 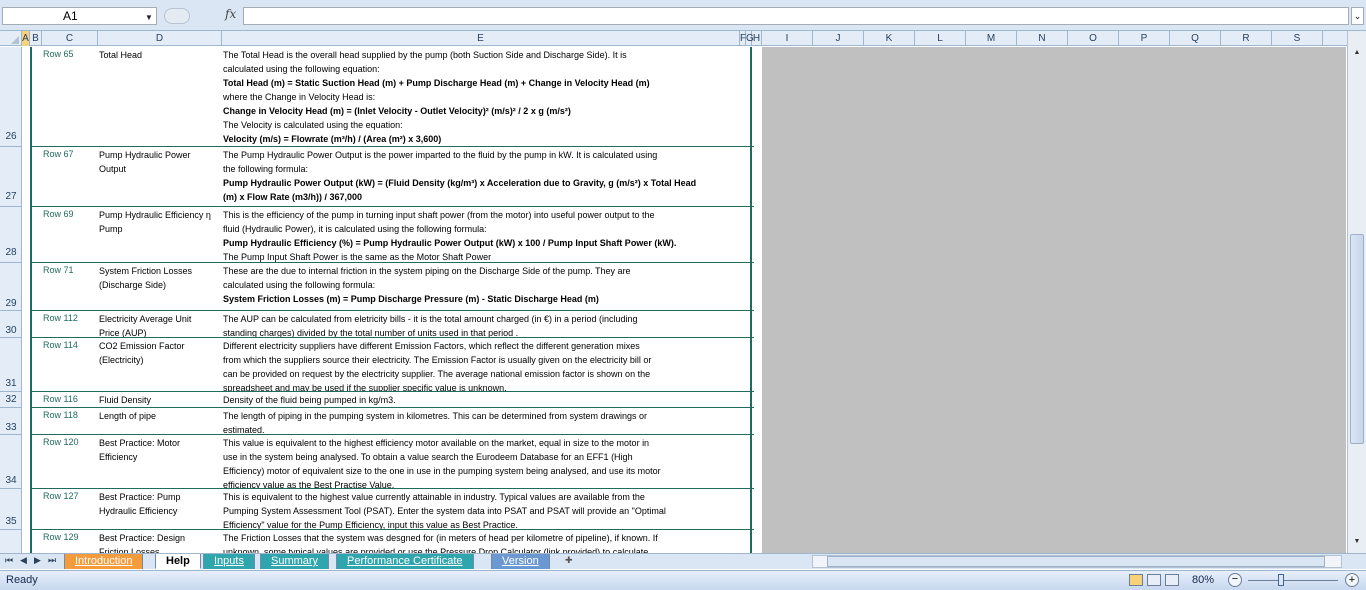 I want to click on field-name: System Friction Losses (Discharge Side), so click(x=156, y=278).